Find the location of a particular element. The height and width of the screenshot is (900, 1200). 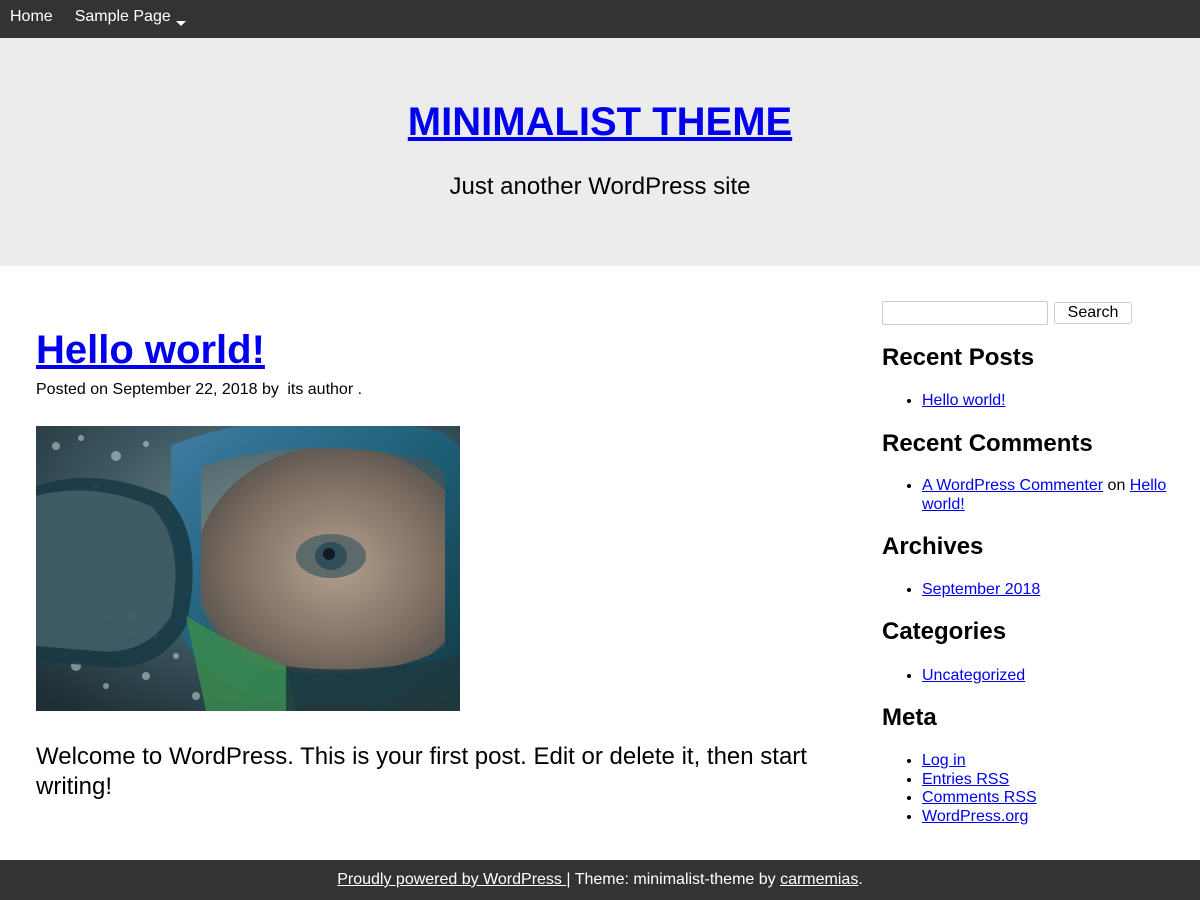

archives-list: September 2018 is located at coordinates (961, 590).